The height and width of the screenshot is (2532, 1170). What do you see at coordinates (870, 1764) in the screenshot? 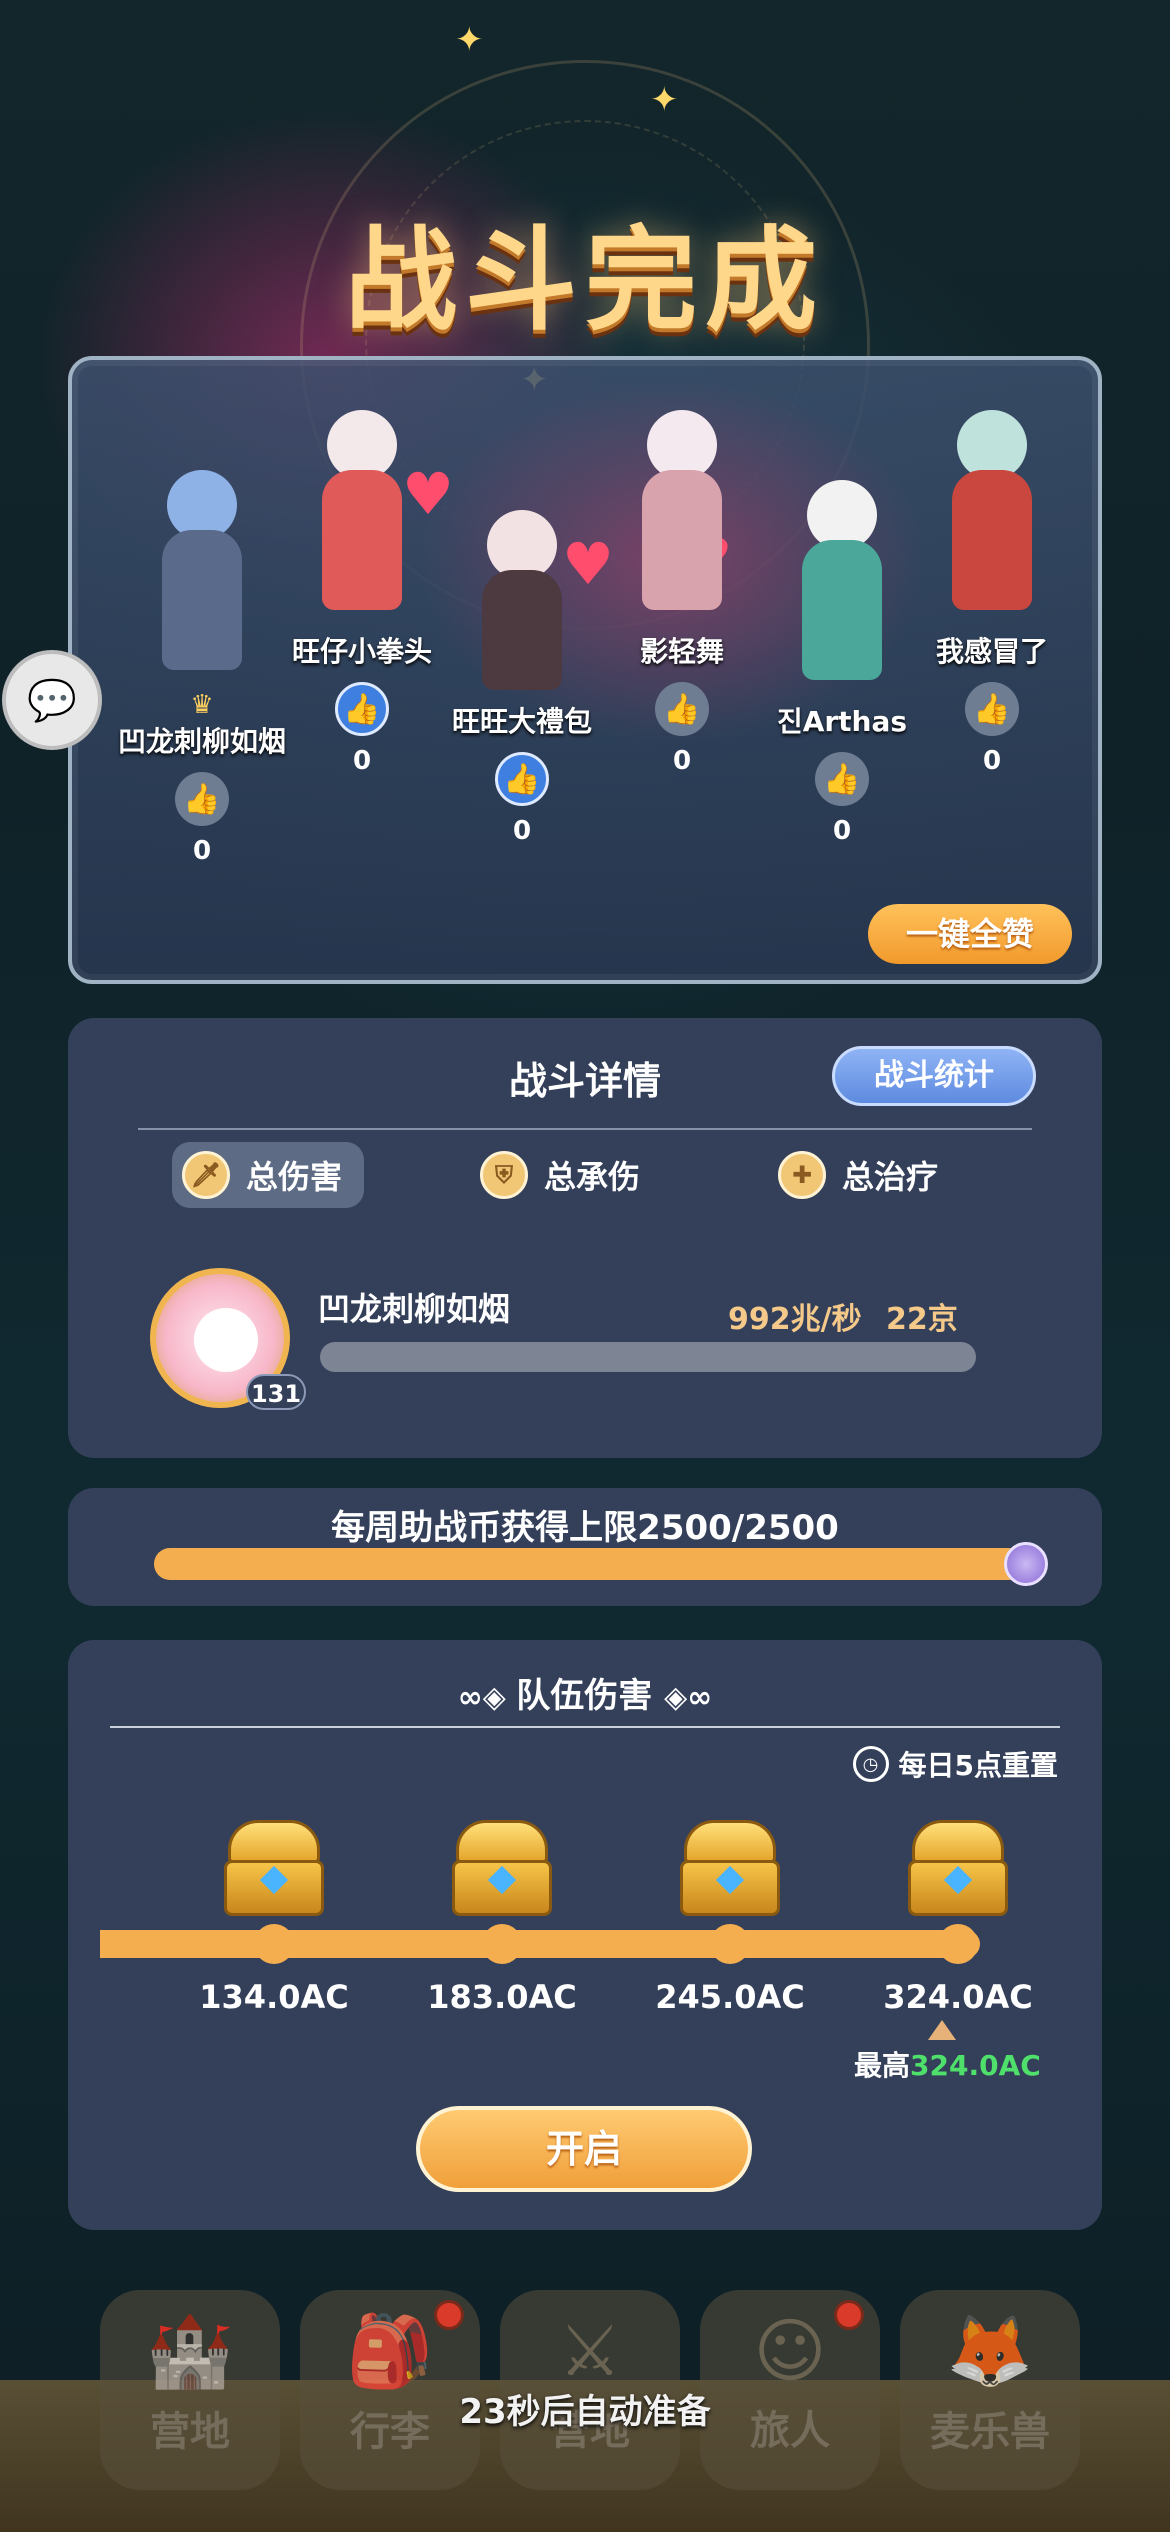
I see `clock-icon: ◷` at bounding box center [870, 1764].